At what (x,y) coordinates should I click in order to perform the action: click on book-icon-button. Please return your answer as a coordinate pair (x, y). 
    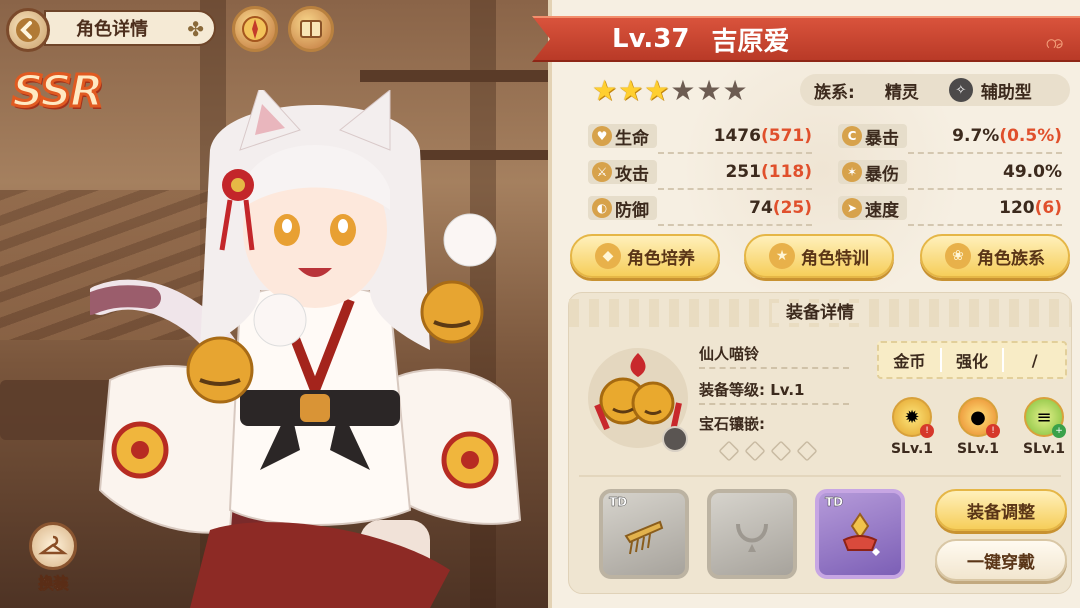
    Looking at the image, I should click on (311, 29).